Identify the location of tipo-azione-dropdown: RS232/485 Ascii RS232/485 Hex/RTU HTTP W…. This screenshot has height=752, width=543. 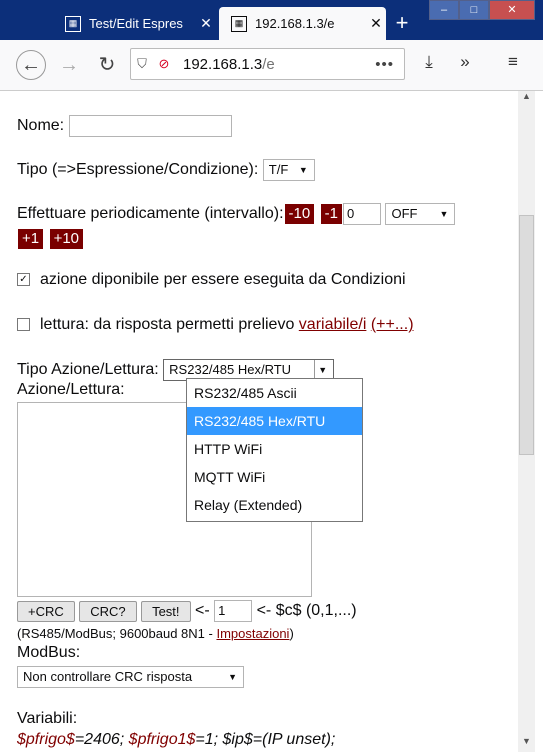
(274, 450).